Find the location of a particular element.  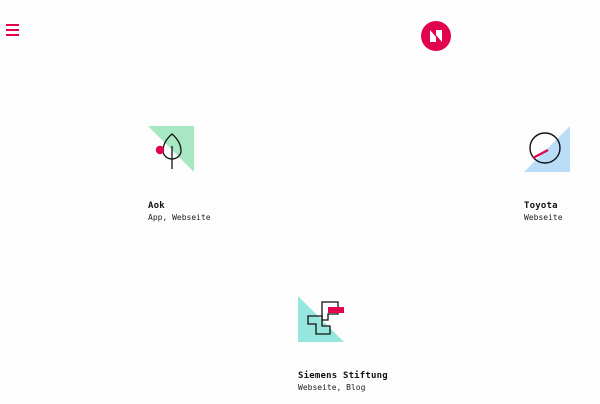

project-tags: App, Webseite is located at coordinates (179, 217).